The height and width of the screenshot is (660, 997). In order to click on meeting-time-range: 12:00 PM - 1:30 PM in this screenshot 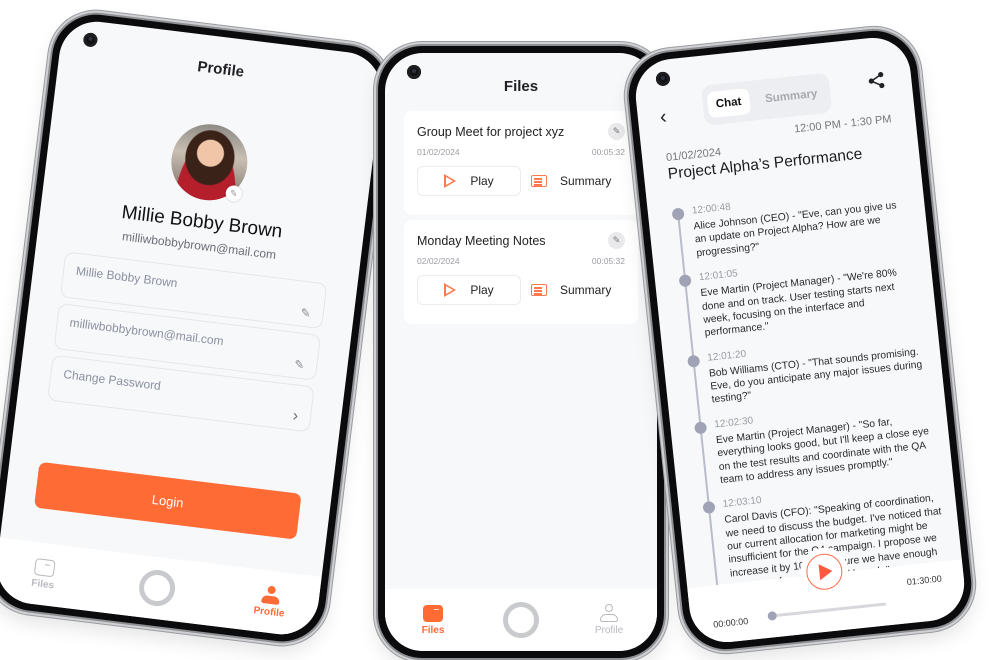, I will do `click(843, 124)`.